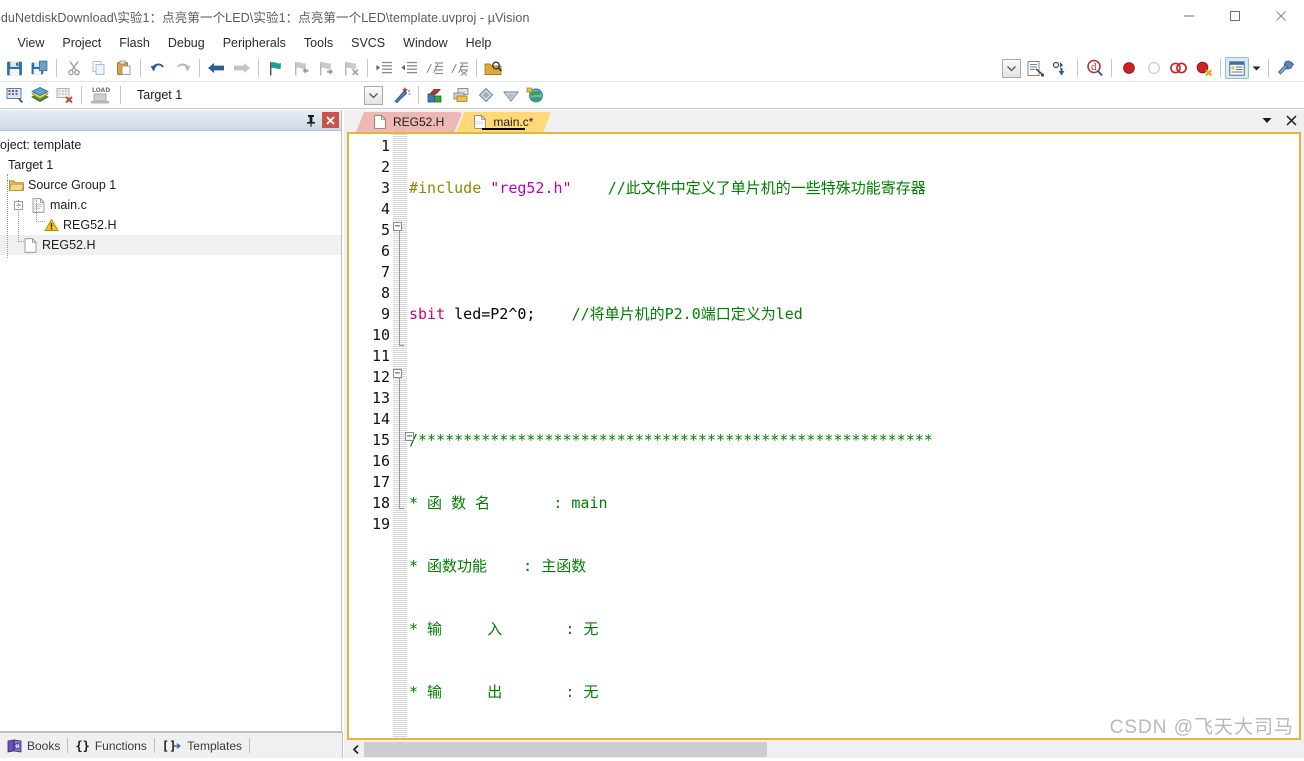  I want to click on code-token: "reg52.h", so click(531, 188).